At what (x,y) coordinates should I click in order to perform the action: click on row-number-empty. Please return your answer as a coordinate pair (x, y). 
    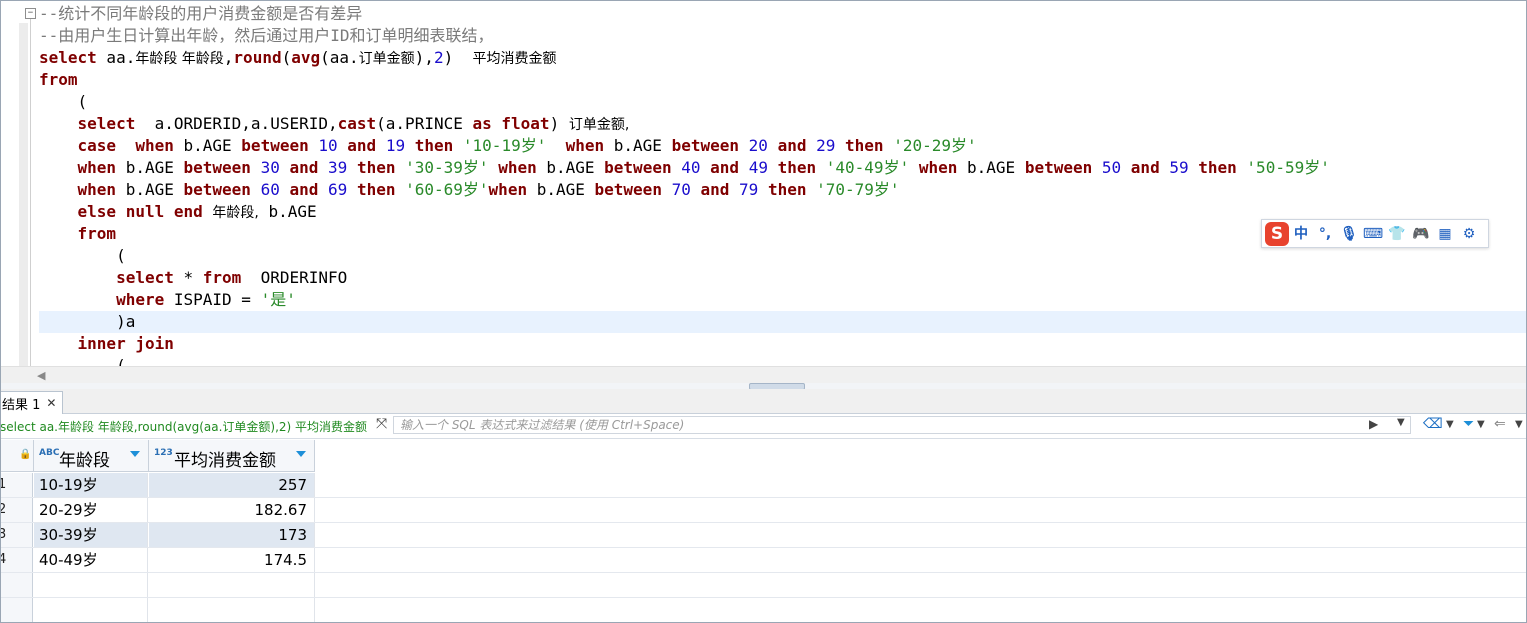
    Looking at the image, I should click on (17, 610).